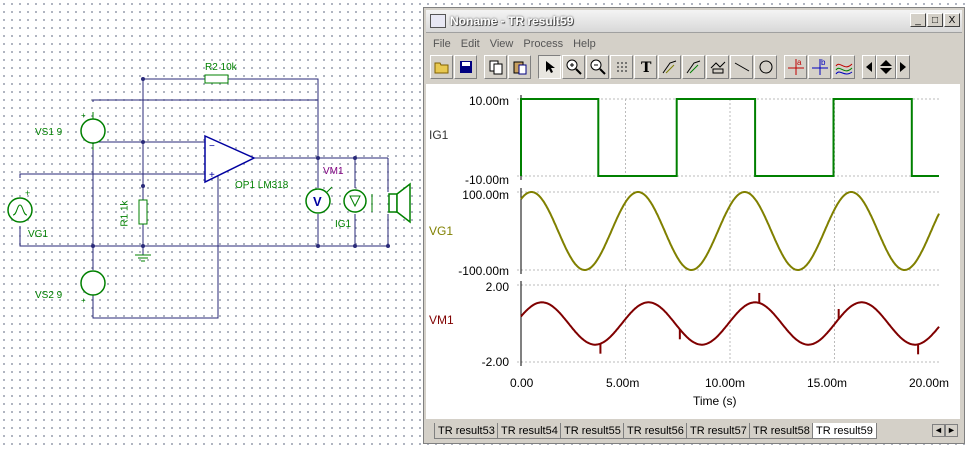 This screenshot has width=969, height=451. What do you see at coordinates (125, 213) in the screenshot?
I see `r1-label: R1 1k` at bounding box center [125, 213].